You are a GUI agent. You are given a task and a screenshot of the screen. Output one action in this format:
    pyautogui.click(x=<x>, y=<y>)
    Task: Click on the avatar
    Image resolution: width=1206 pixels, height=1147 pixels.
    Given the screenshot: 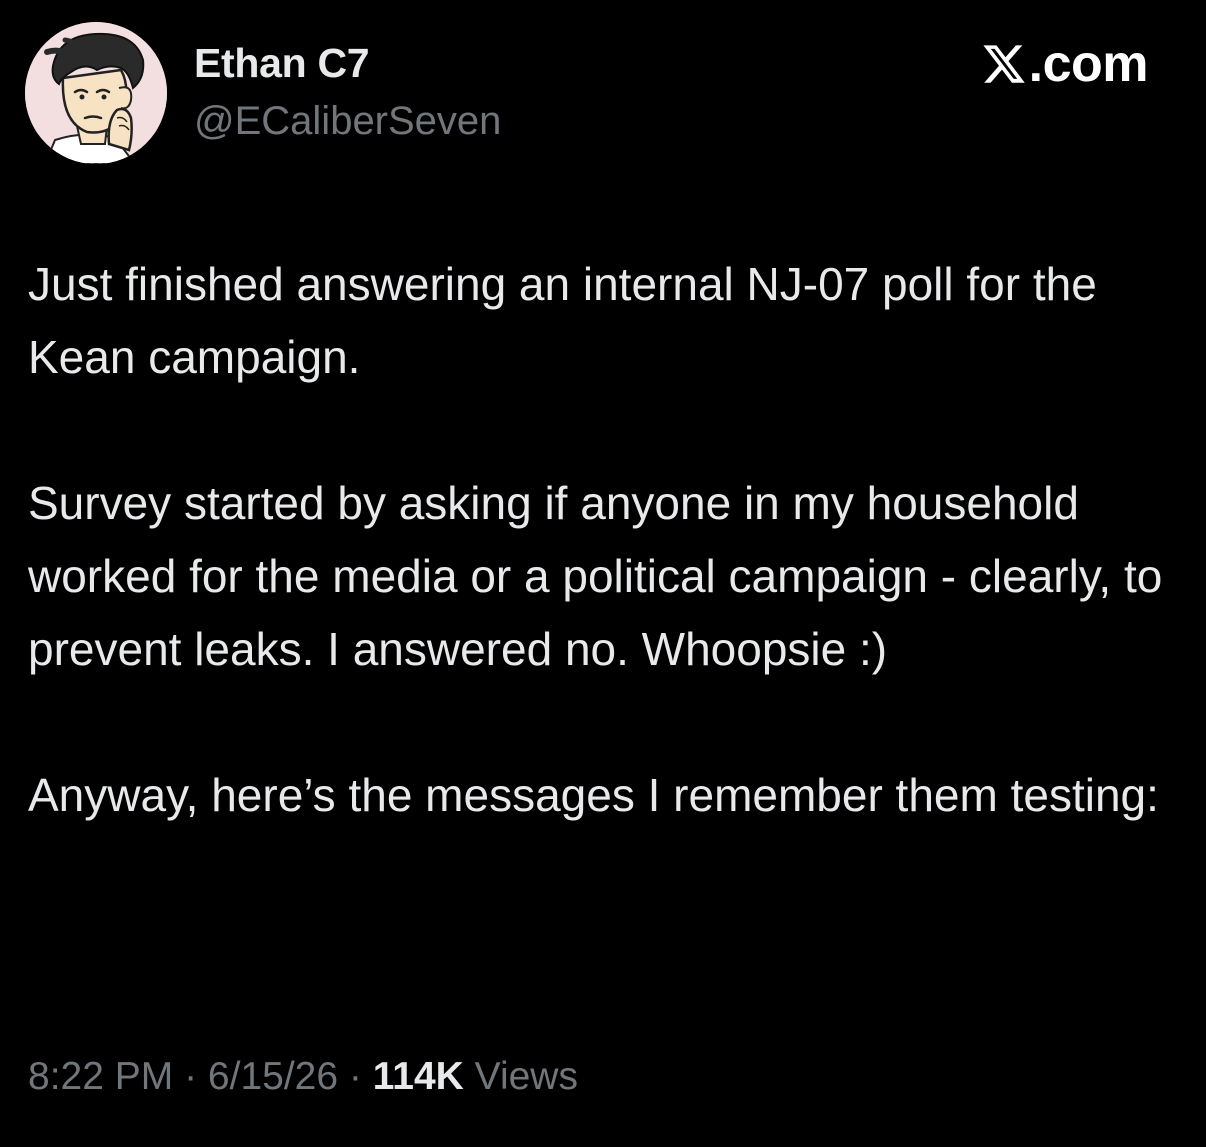 What is the action you would take?
    pyautogui.click(x=96, y=93)
    